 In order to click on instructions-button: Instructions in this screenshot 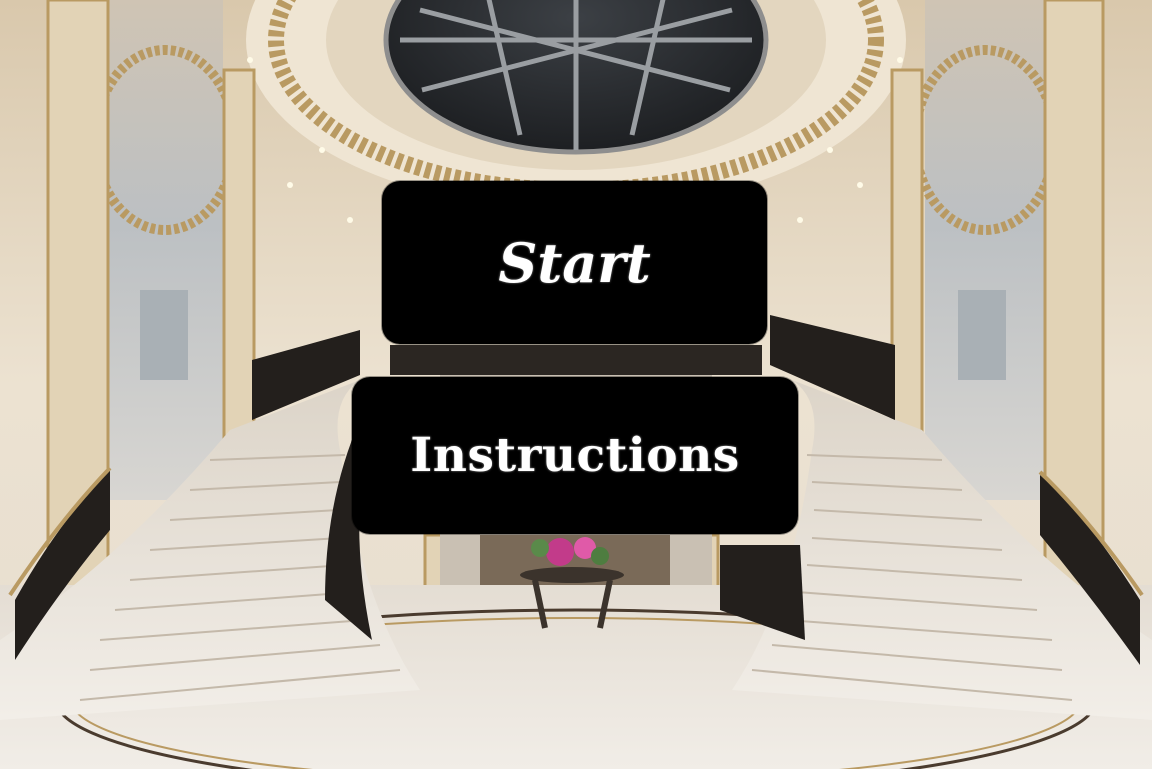, I will do `click(575, 455)`.